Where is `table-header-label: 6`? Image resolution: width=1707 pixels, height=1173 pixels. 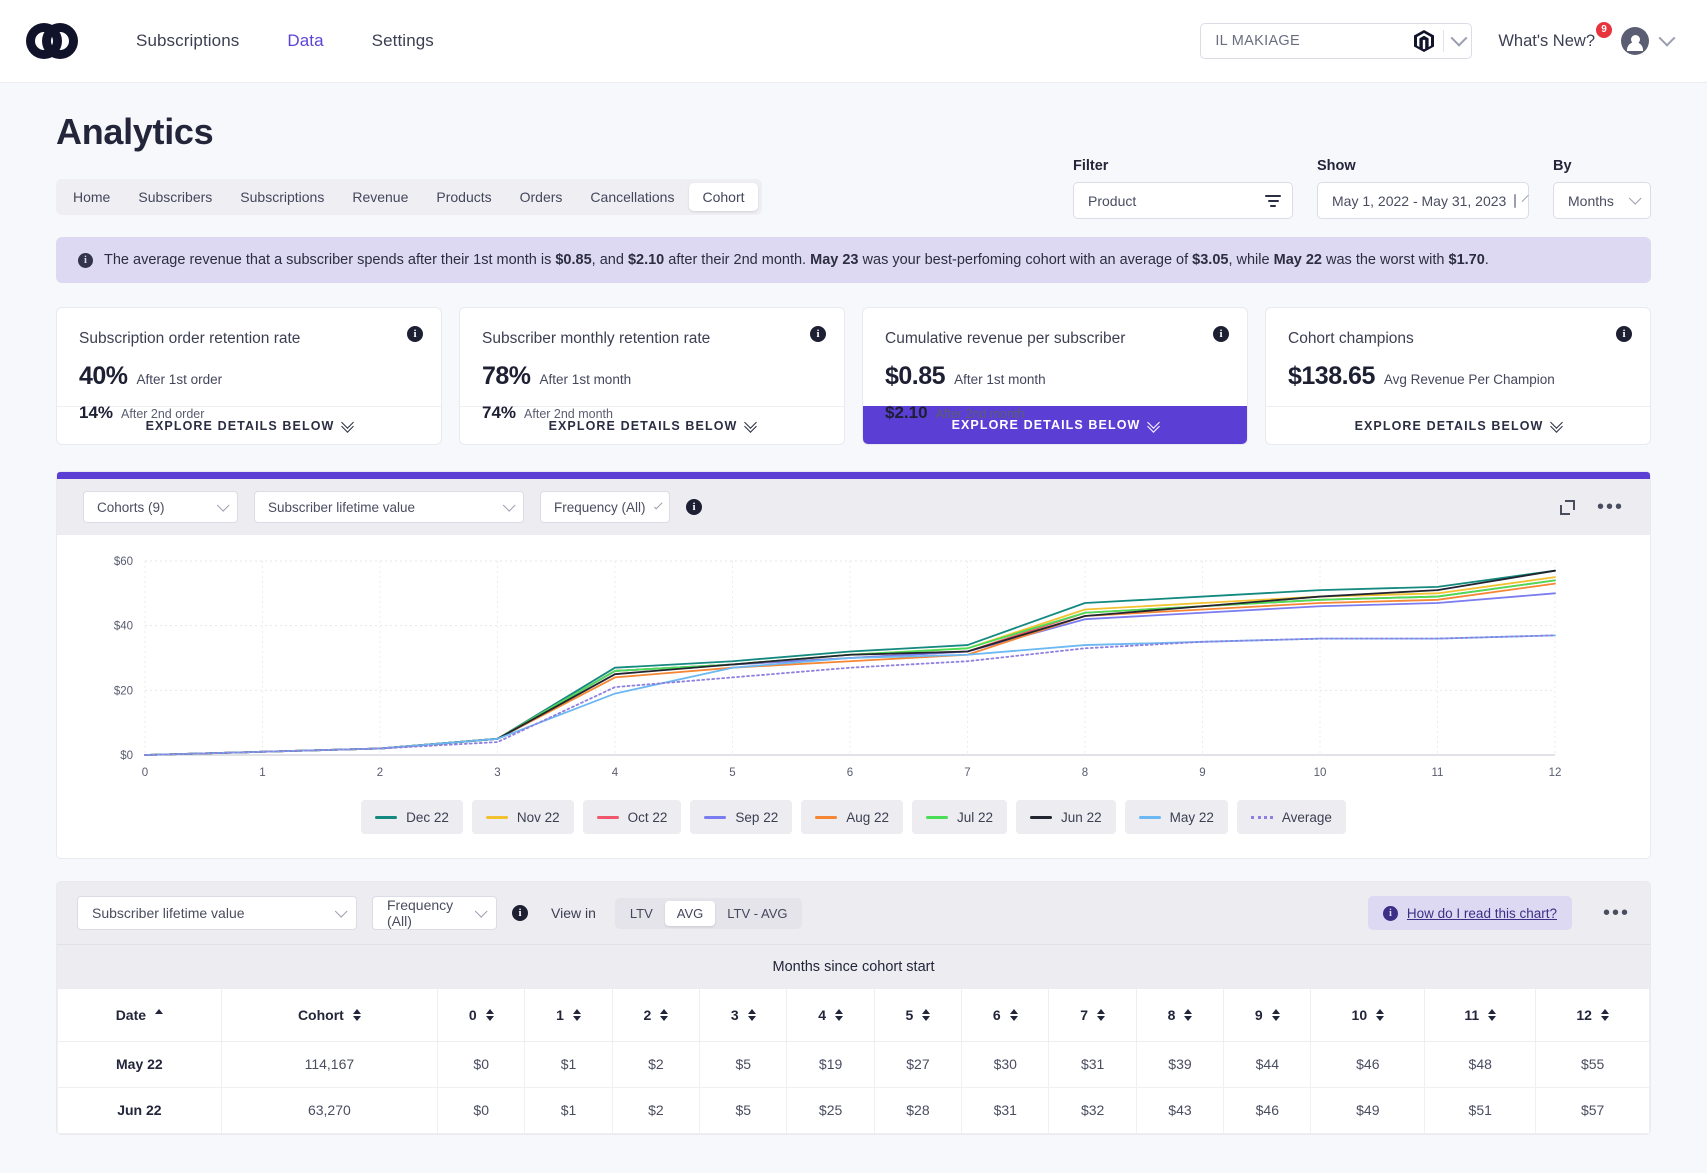 table-header-label: 6 is located at coordinates (996, 1014).